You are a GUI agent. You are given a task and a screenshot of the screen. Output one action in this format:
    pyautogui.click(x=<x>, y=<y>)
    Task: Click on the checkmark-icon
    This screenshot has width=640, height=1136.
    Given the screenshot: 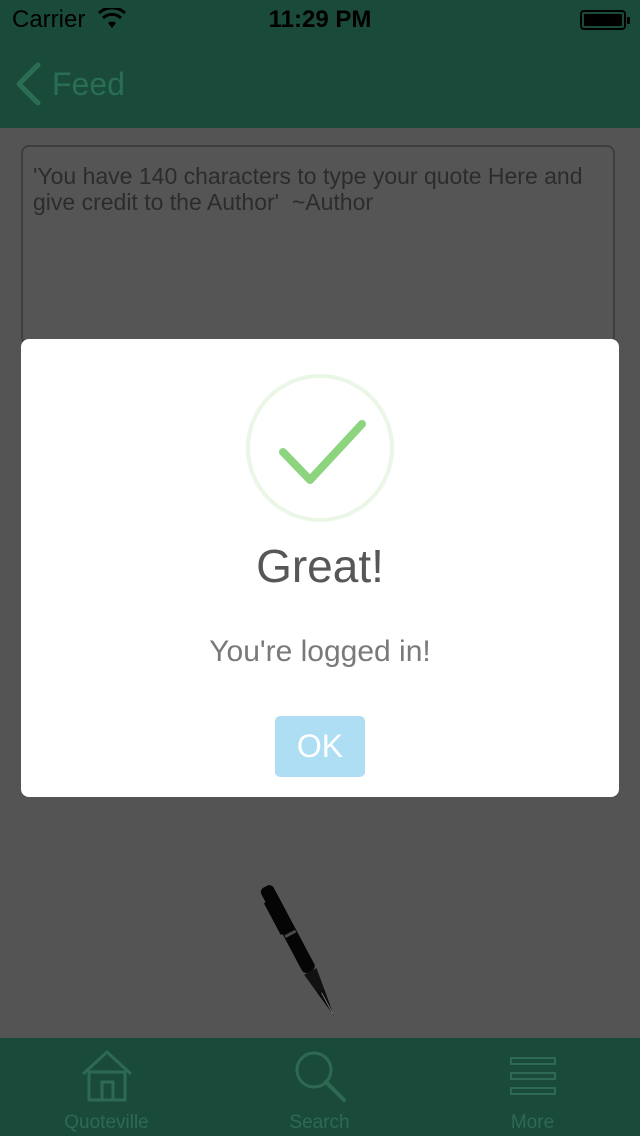 What is the action you would take?
    pyautogui.click(x=320, y=448)
    